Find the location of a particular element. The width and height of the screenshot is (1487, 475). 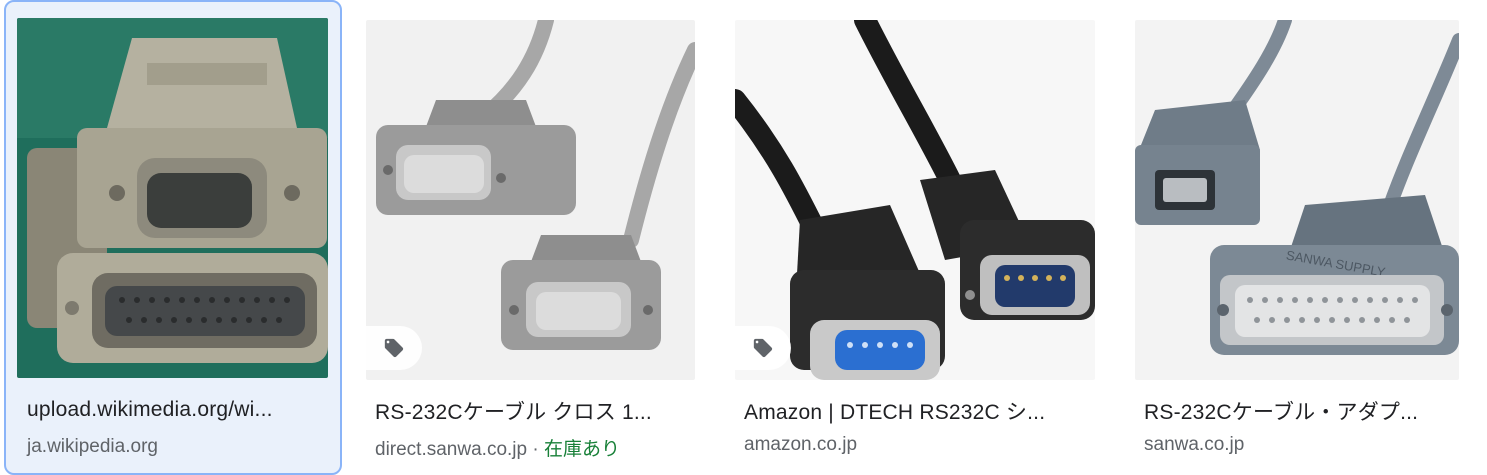

result-source-2: direct.sanwa.co.jp is located at coordinates (451, 449).